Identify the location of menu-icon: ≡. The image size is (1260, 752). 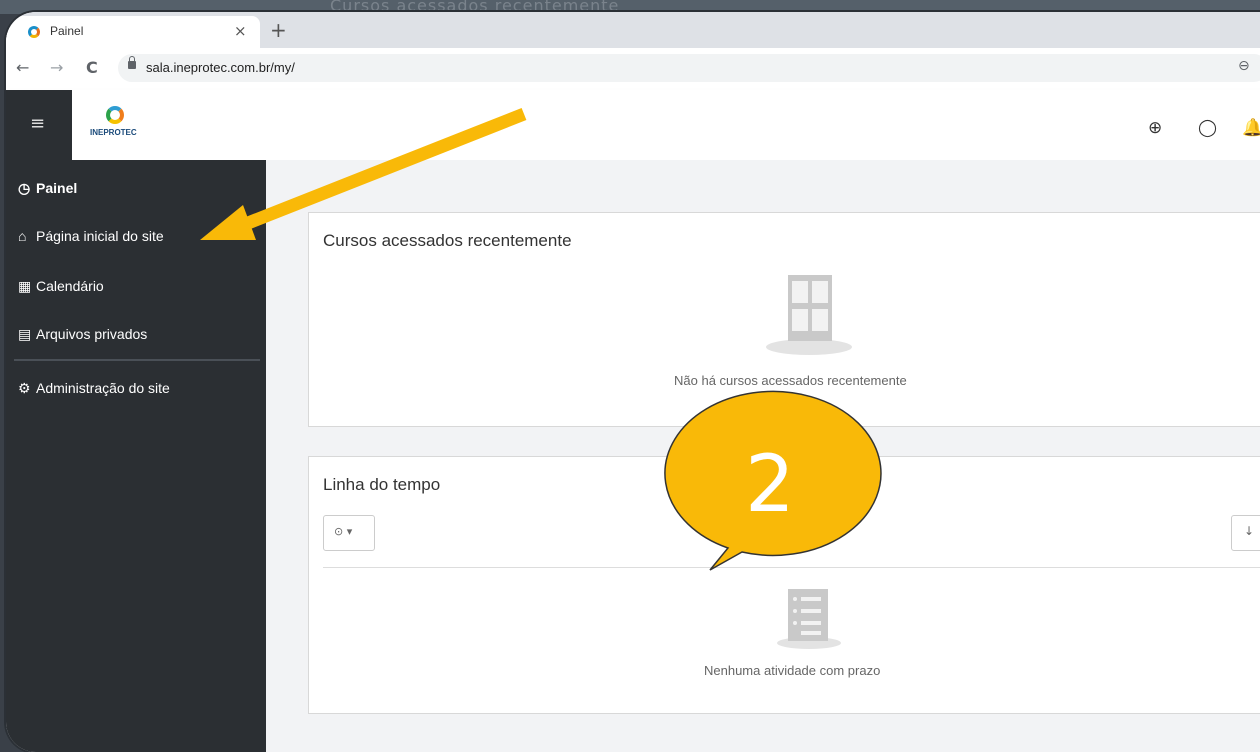
(37, 123).